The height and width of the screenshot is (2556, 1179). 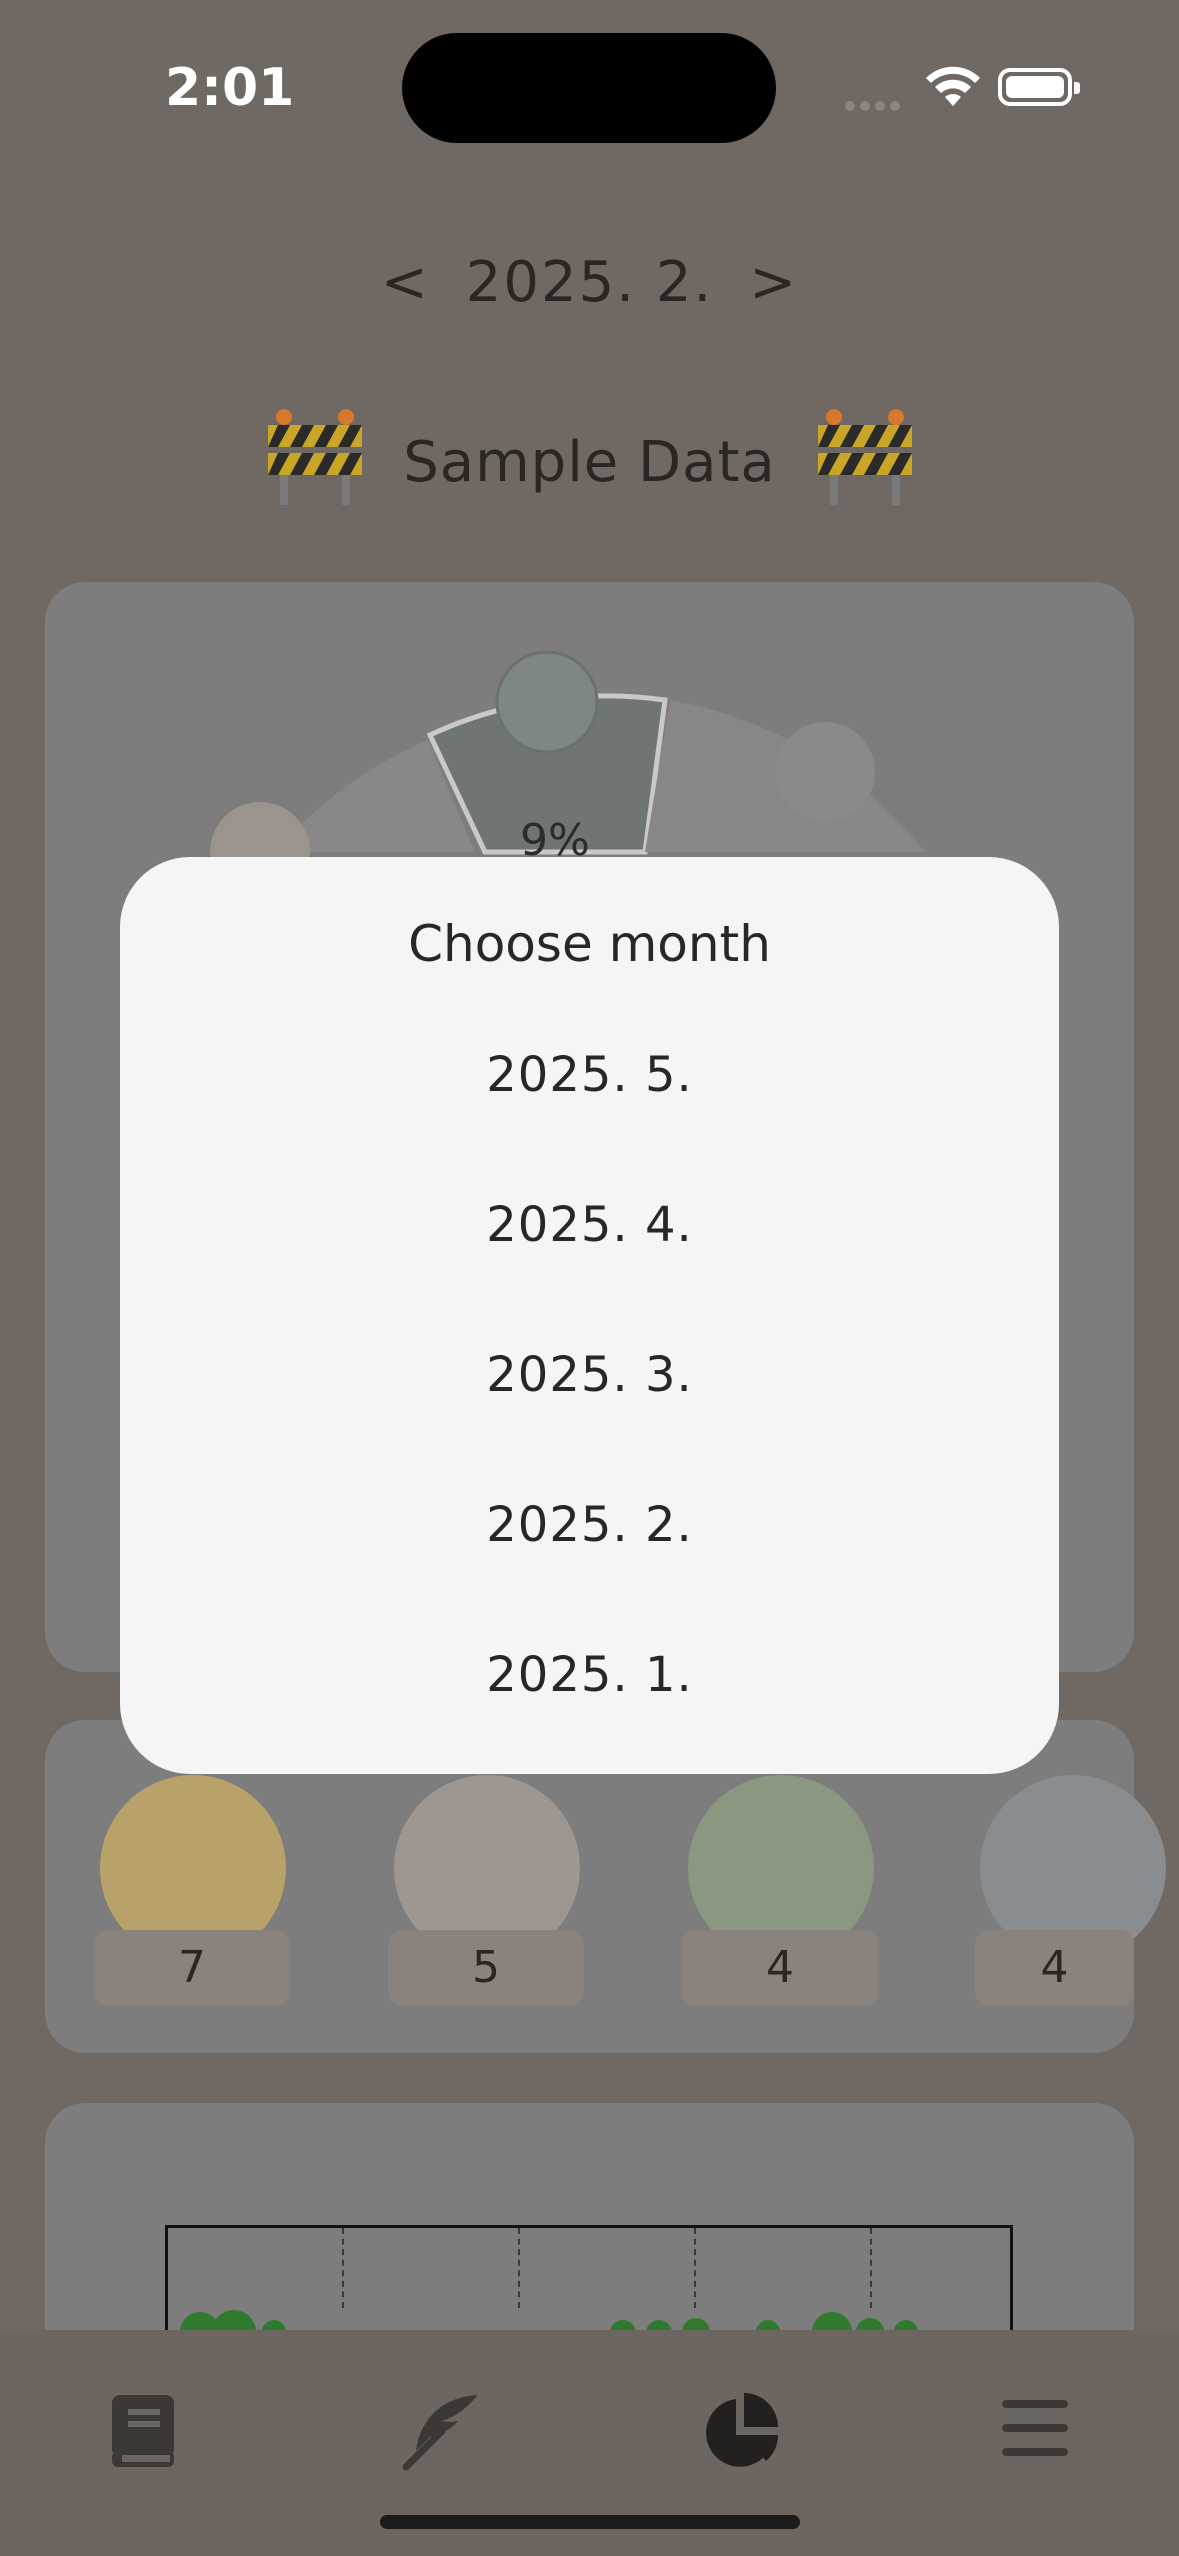 I want to click on menu-icon, so click(x=1035, y=2428).